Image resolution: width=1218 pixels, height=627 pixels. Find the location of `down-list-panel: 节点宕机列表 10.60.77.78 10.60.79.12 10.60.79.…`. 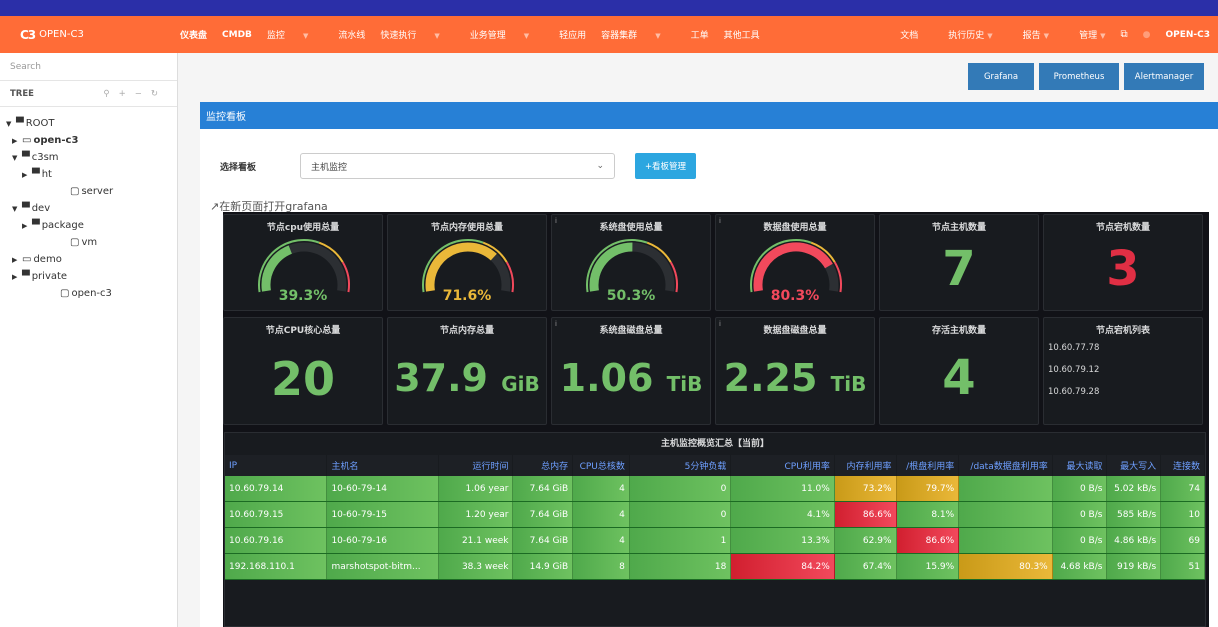

down-list-panel: 节点宕机列表 10.60.77.78 10.60.79.12 10.60.79.… is located at coordinates (1123, 371).